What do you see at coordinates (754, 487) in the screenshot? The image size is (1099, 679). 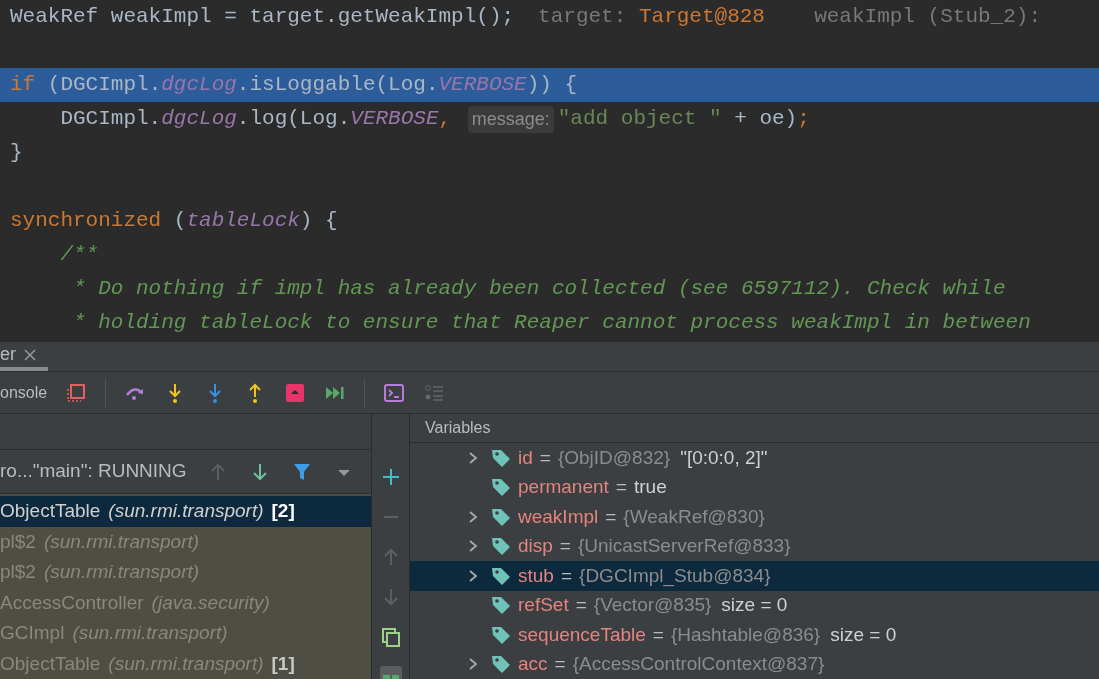 I see `variable-row: permanent = true` at bounding box center [754, 487].